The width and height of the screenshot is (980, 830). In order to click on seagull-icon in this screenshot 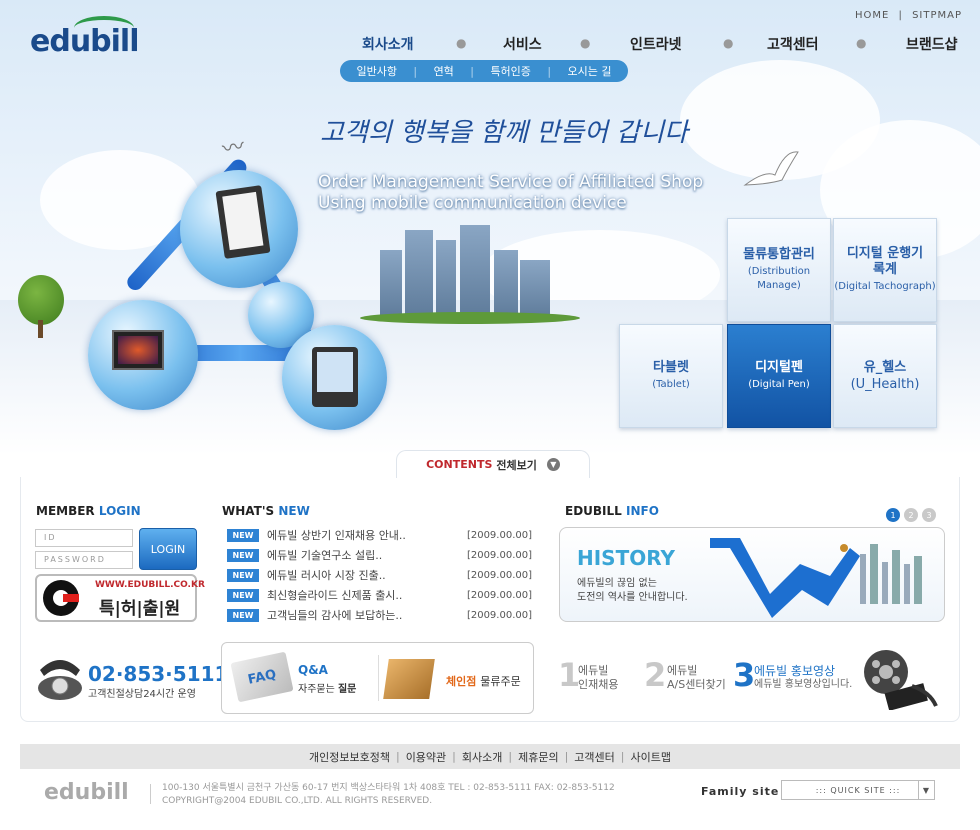, I will do `click(770, 168)`.